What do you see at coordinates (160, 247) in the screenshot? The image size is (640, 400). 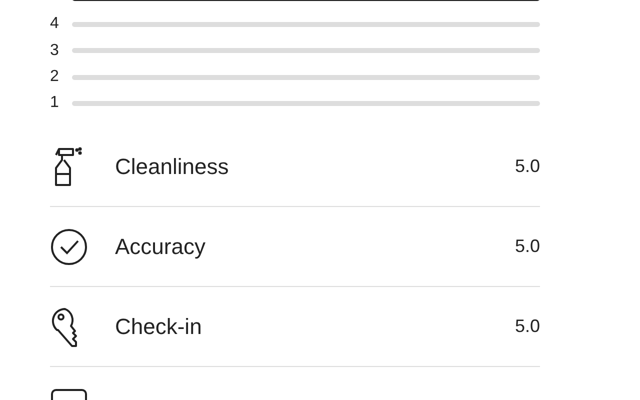 I see `category-label: Accuracy` at bounding box center [160, 247].